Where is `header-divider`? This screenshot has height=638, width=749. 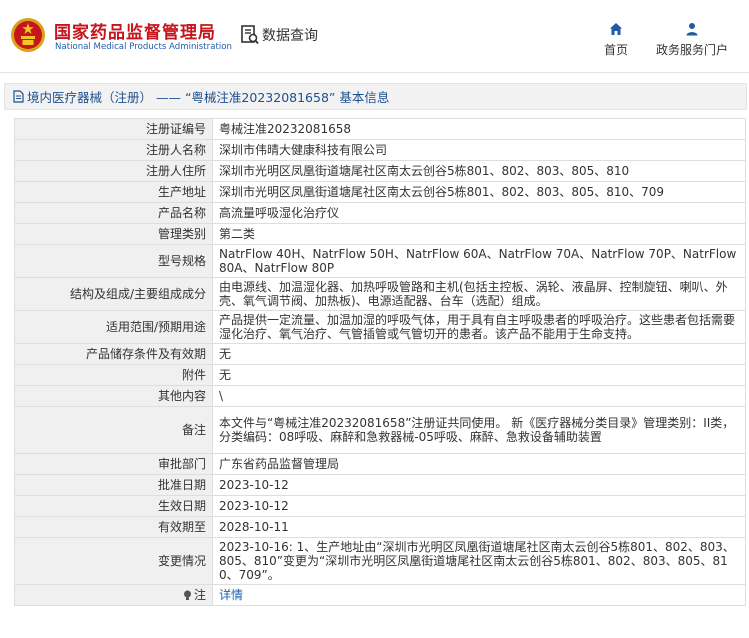 header-divider is located at coordinates (374, 72).